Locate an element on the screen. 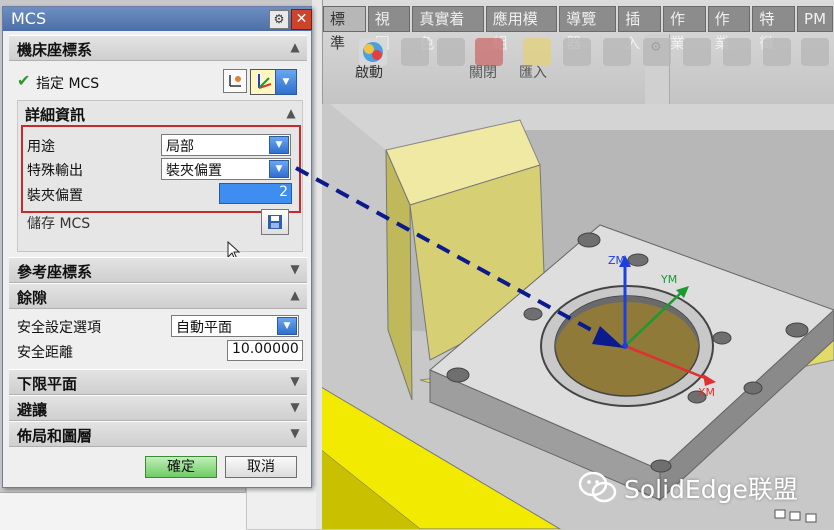 The image size is (834, 530). specify-mcs-label: 指定 MCS is located at coordinates (68, 84).